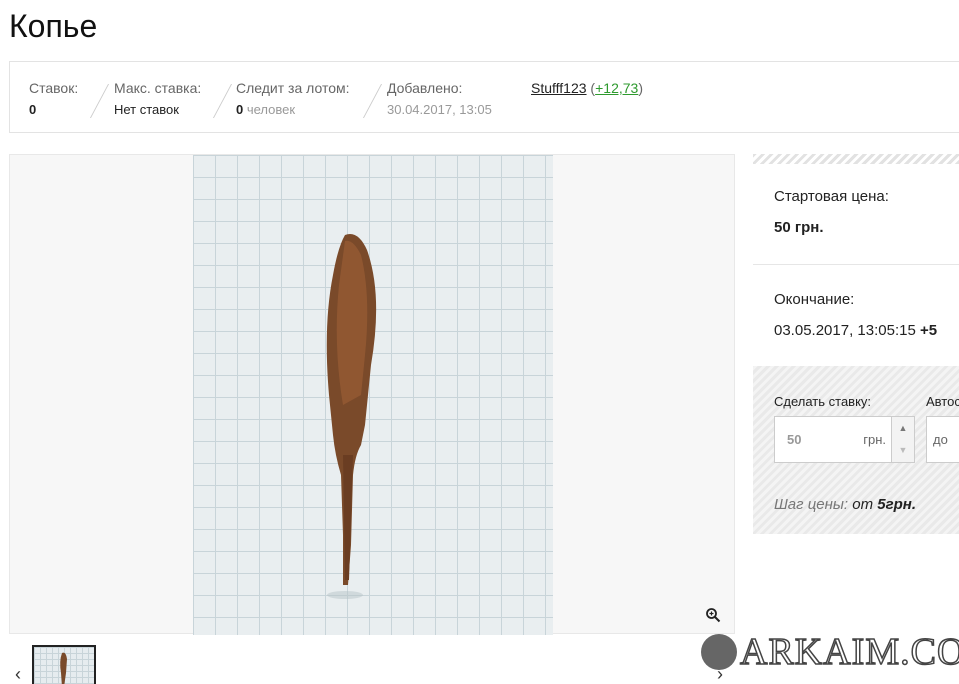 This screenshot has height=684, width=959. Describe the element at coordinates (53, 98) in the screenshot. I see `bids-stat: Ставок: 0` at that location.